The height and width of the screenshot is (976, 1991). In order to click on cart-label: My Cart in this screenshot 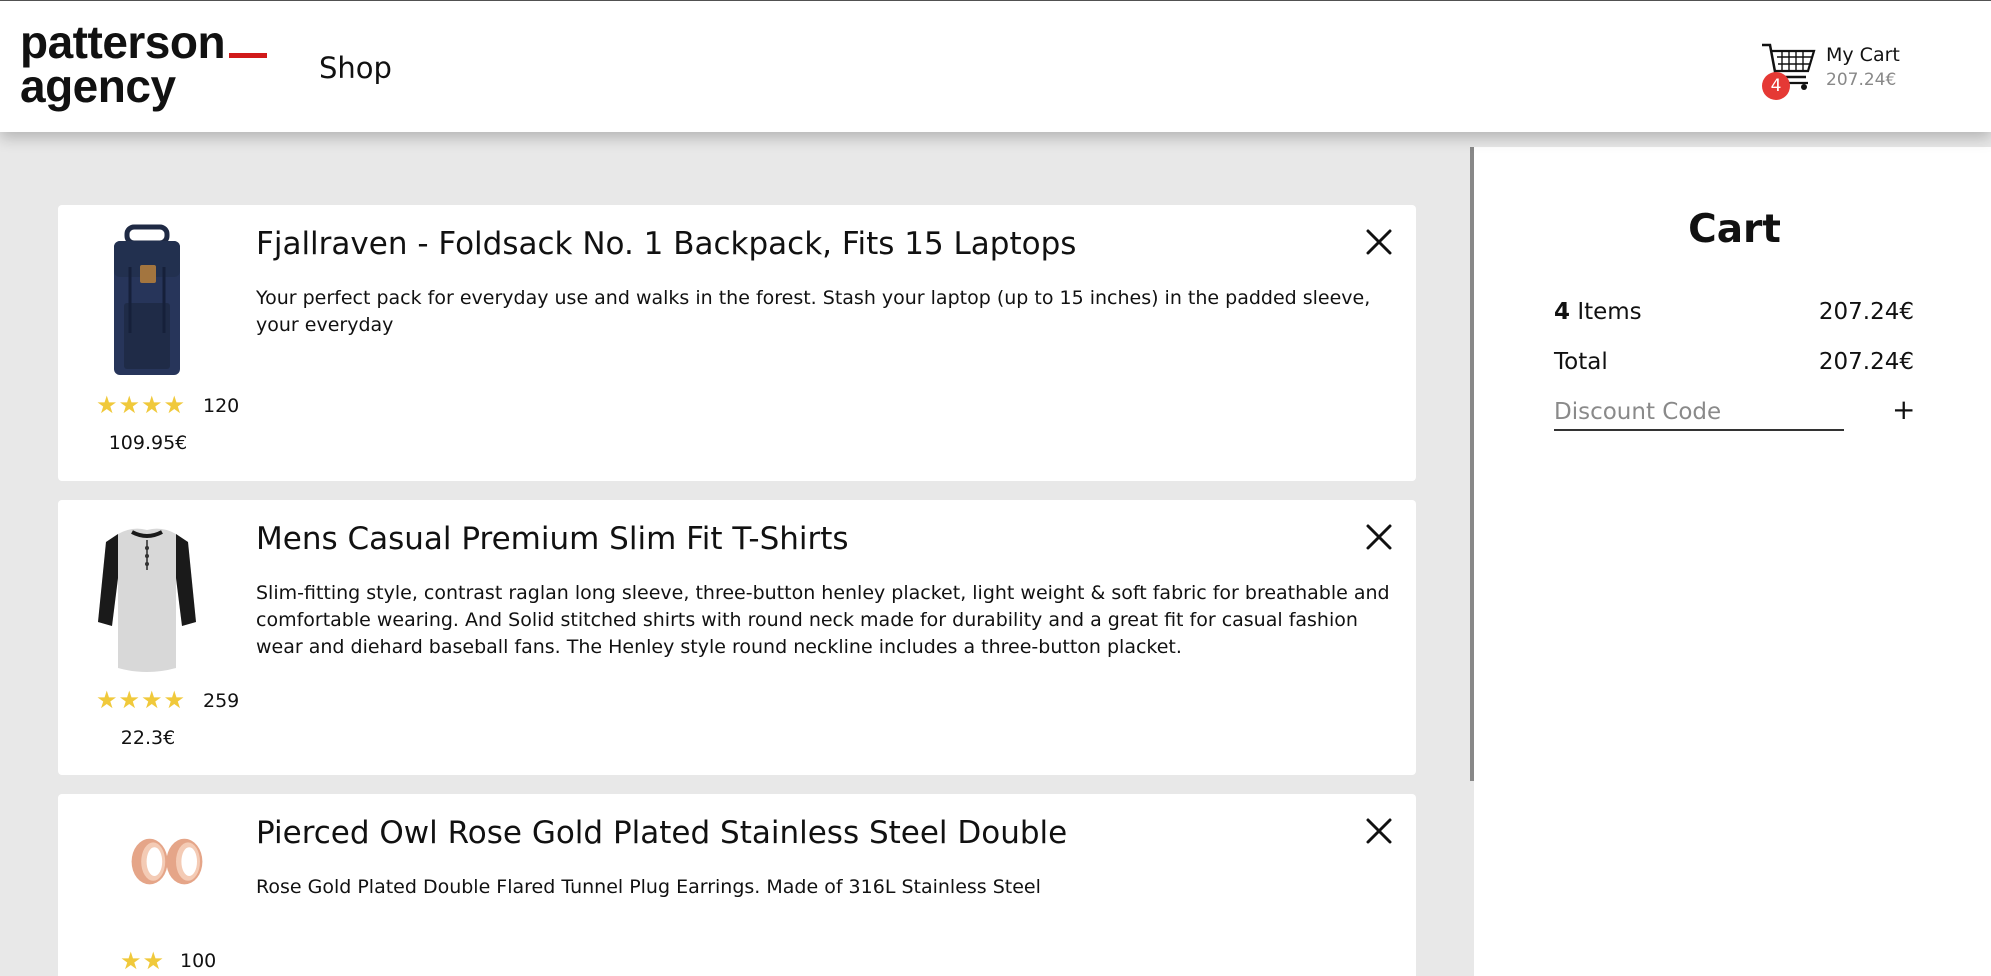, I will do `click(1863, 55)`.